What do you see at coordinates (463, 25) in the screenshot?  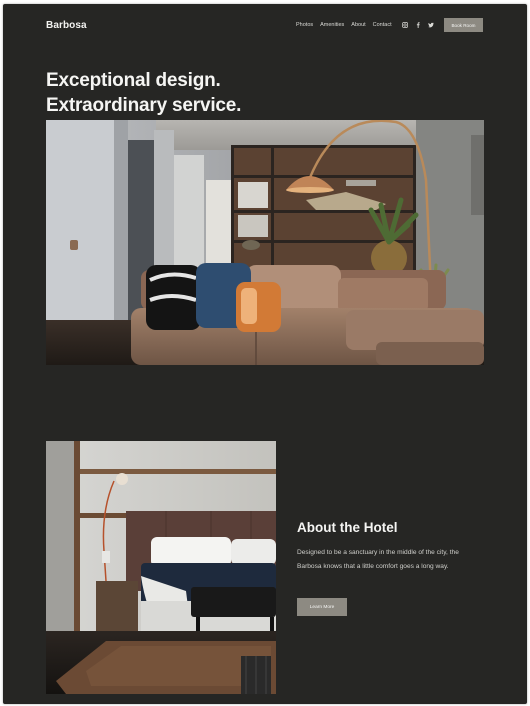 I see `book-room-button: Book Room` at bounding box center [463, 25].